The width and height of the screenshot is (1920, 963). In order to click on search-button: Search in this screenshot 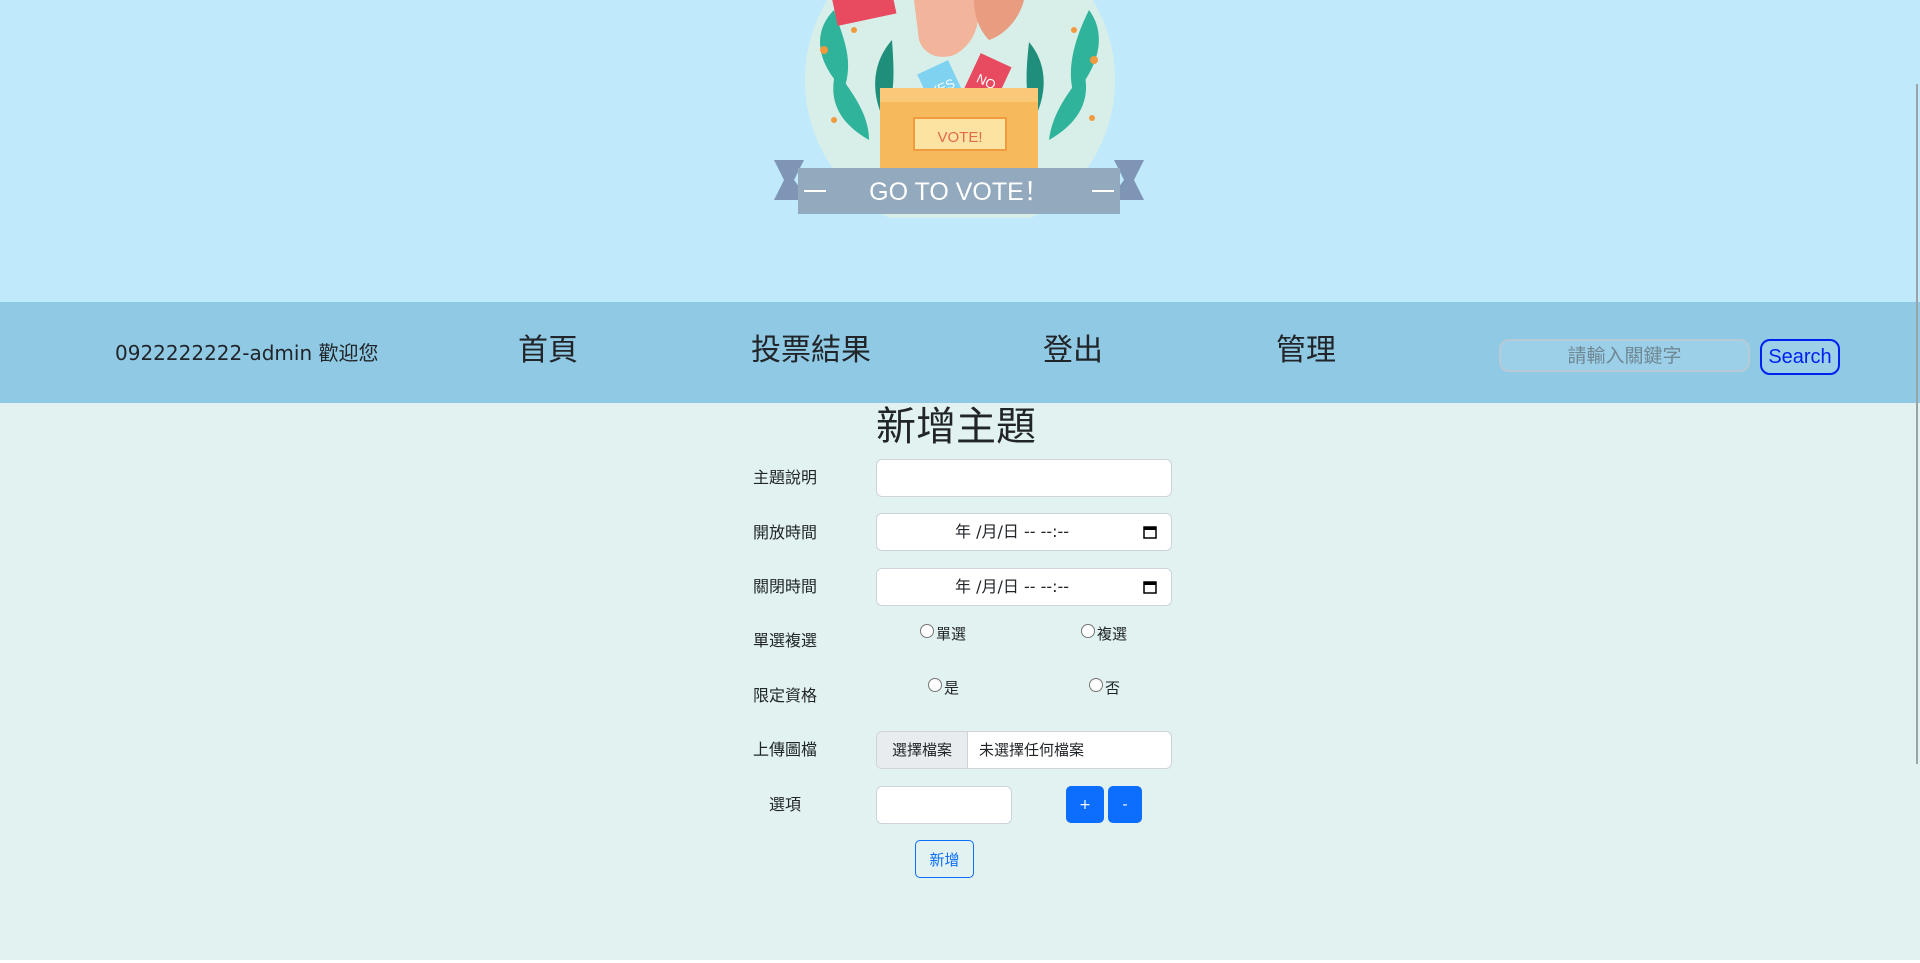, I will do `click(1800, 357)`.